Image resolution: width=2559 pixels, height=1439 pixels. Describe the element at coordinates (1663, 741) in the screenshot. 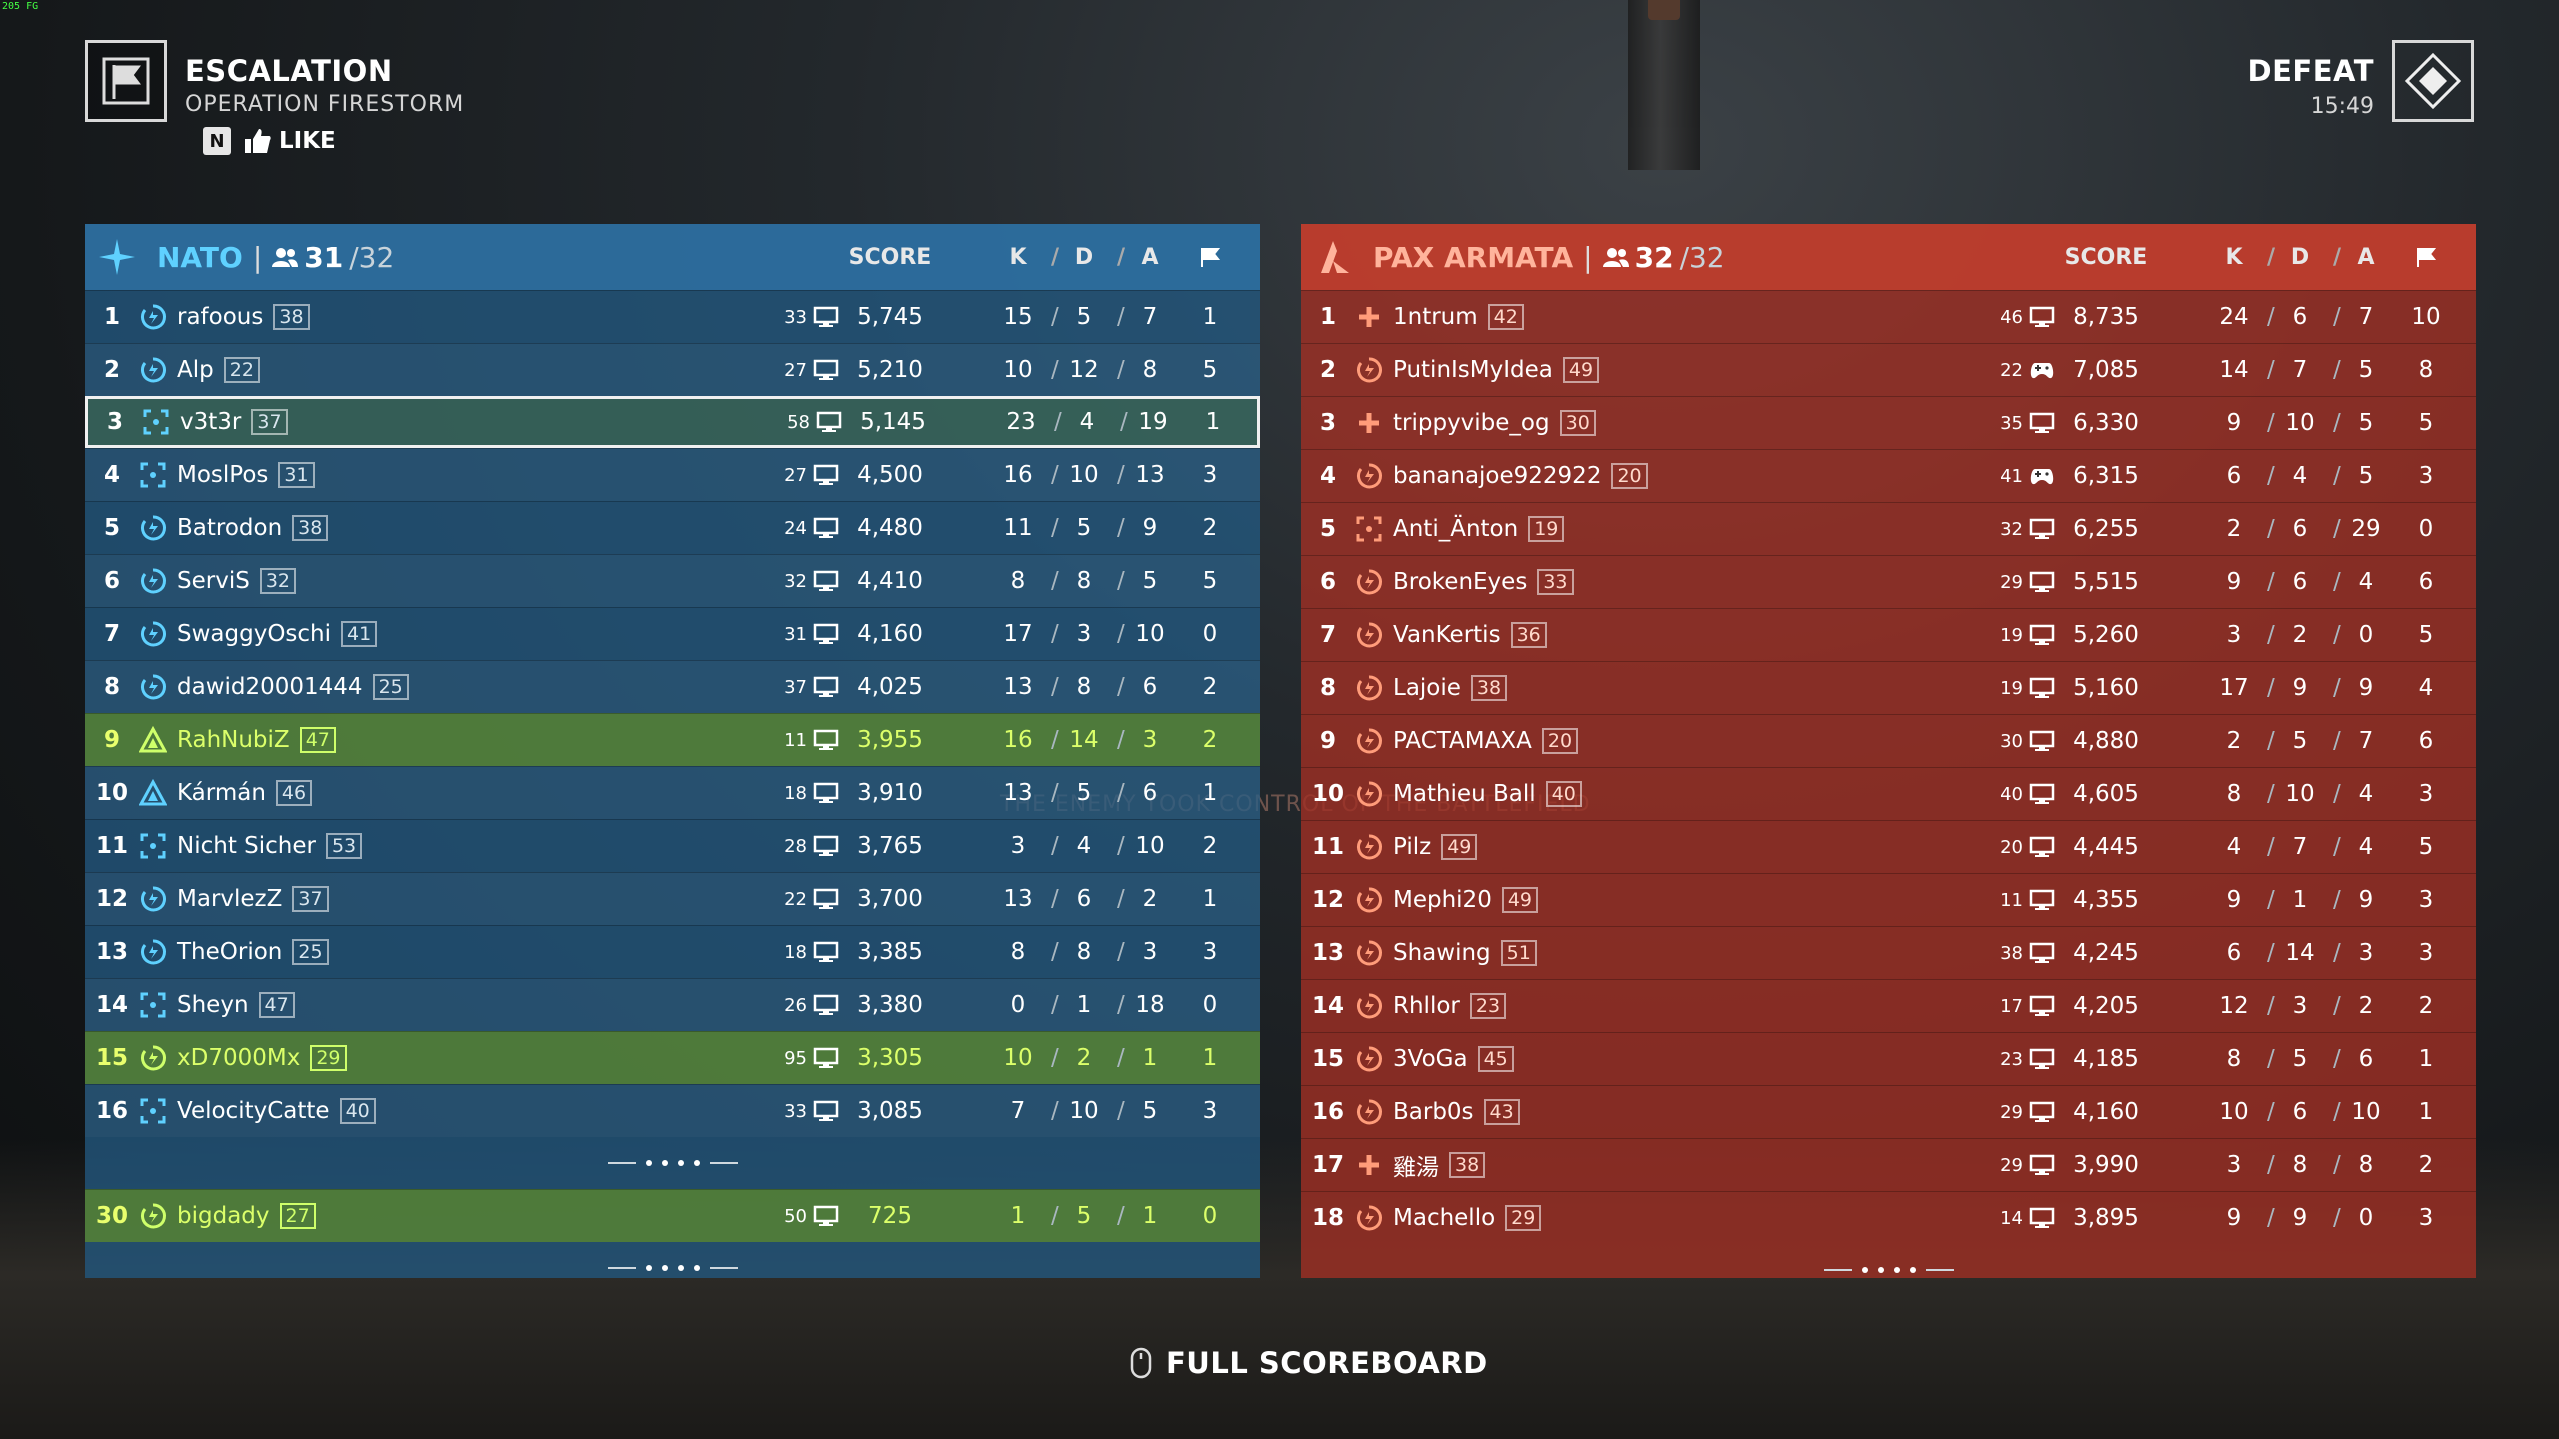

I see `player-name-cell: PACTAMAXA 20` at that location.